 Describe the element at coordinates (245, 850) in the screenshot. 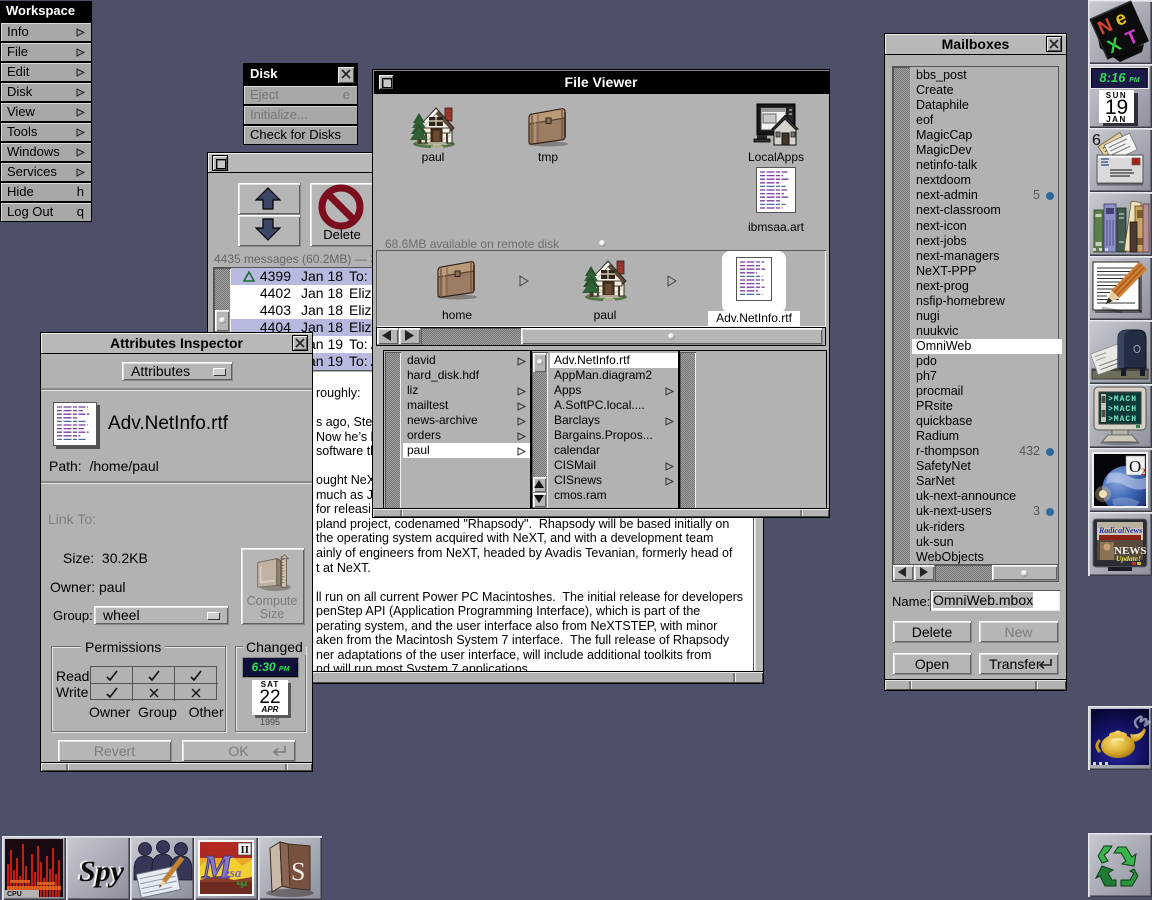

I see `svg-text: II` at that location.